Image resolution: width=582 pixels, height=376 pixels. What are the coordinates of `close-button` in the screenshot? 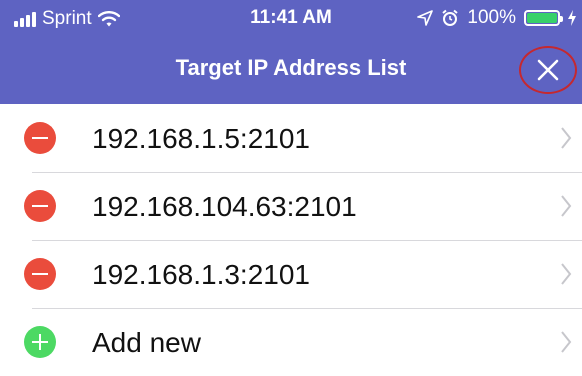 It's located at (548, 70).